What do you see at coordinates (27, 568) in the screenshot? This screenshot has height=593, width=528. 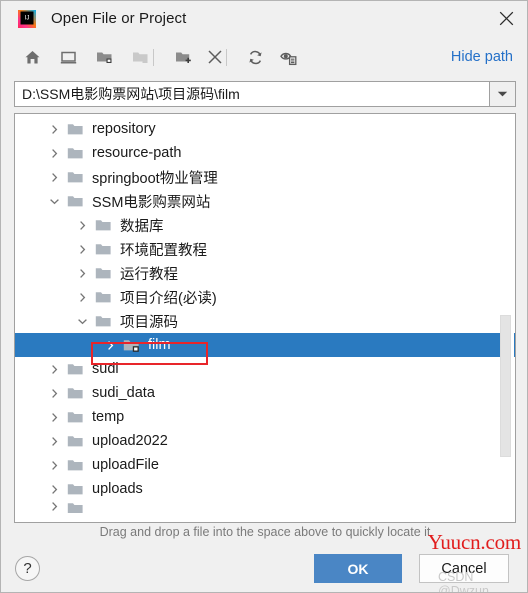 I see `help-button: ?` at bounding box center [27, 568].